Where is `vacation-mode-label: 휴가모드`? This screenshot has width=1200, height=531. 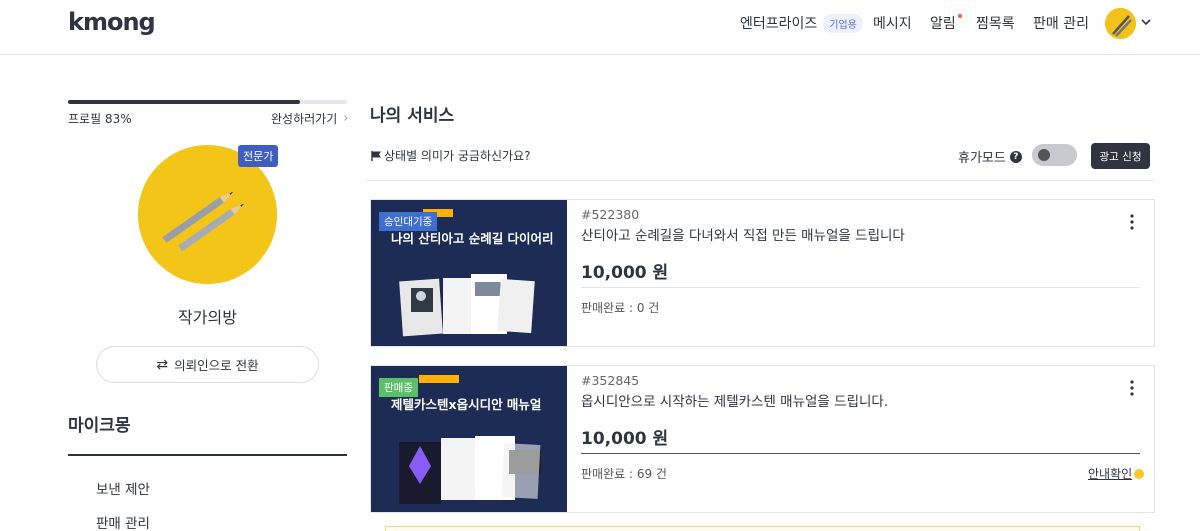
vacation-mode-label: 휴가모드 is located at coordinates (982, 158).